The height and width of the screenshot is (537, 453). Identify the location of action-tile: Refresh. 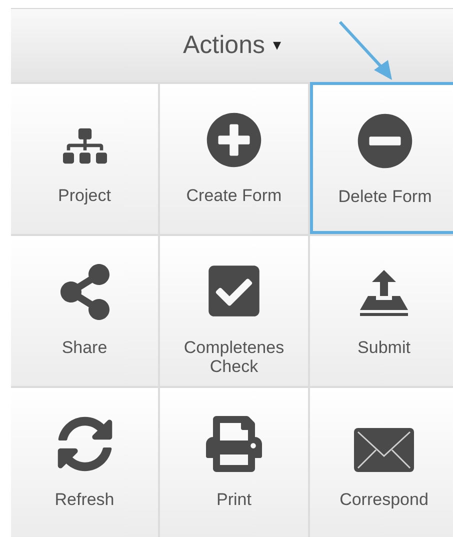
(85, 461).